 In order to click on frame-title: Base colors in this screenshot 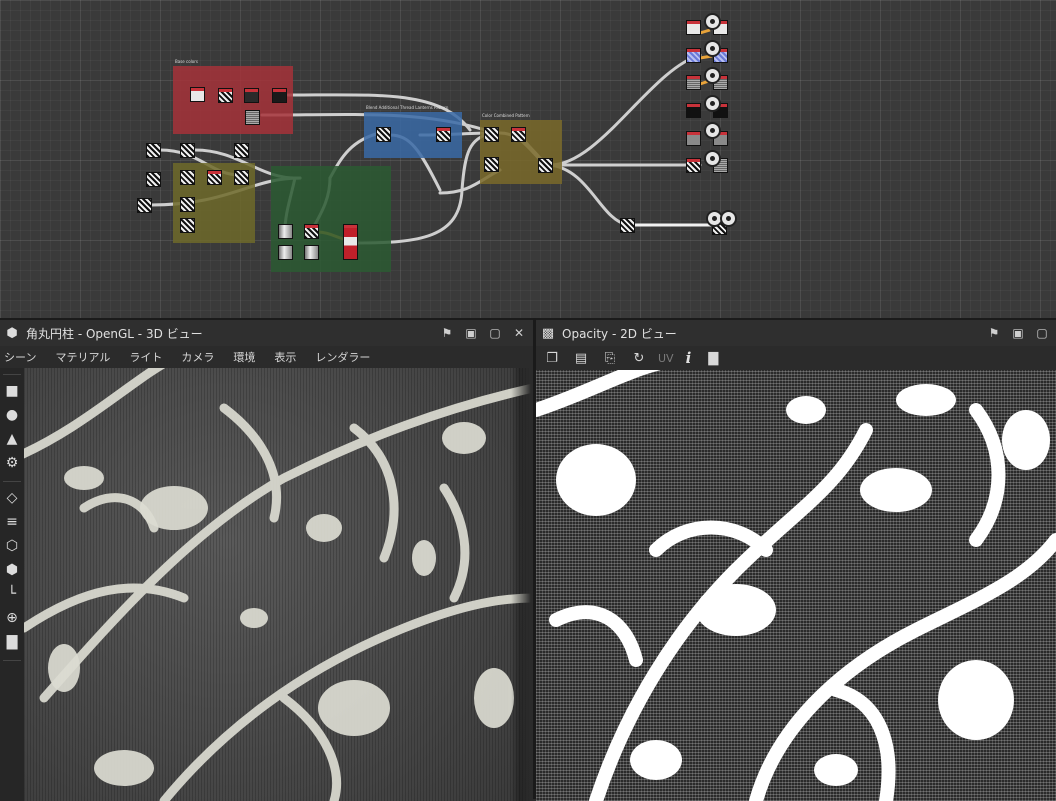, I will do `click(186, 61)`.